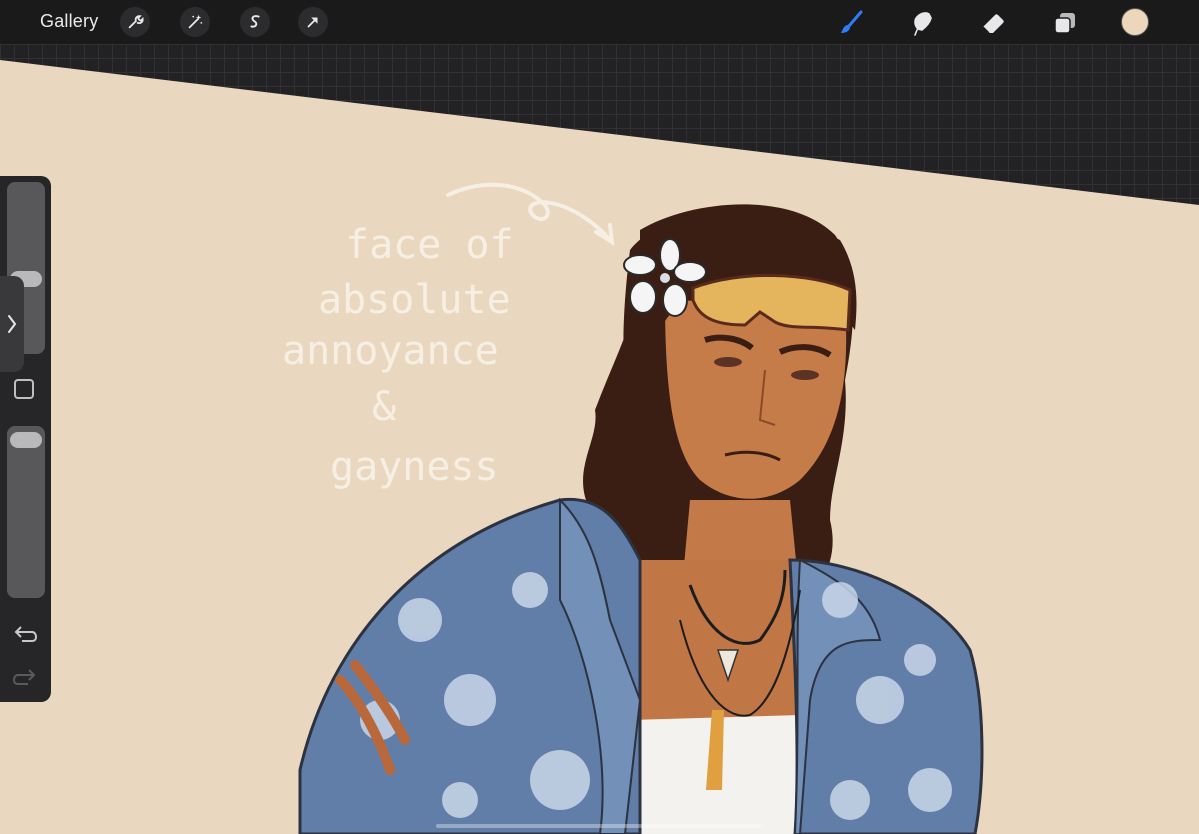 The width and height of the screenshot is (1199, 834). Describe the element at coordinates (851, 23) in the screenshot. I see `brush-icon` at that location.